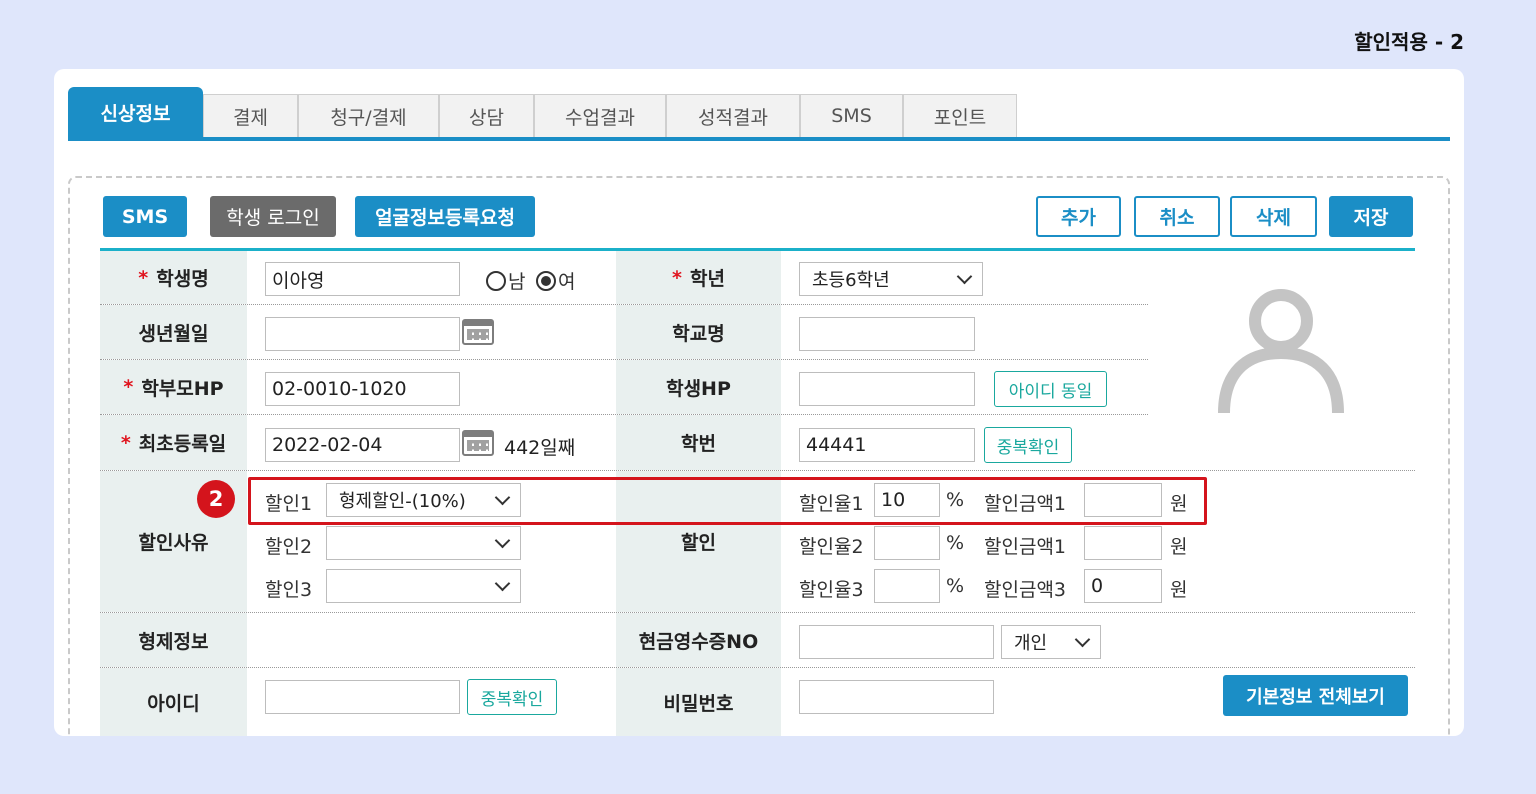 Image resolution: width=1536 pixels, height=794 pixels. Describe the element at coordinates (1025, 590) in the screenshot. I see `discount-amount3-label: 할인금액3` at that location.